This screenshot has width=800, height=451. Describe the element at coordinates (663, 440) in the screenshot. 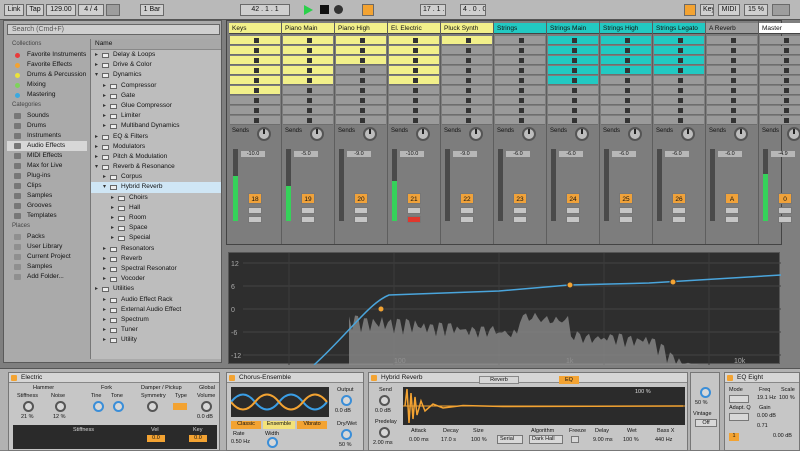

I see `bass-value: 440 Hz` at that location.